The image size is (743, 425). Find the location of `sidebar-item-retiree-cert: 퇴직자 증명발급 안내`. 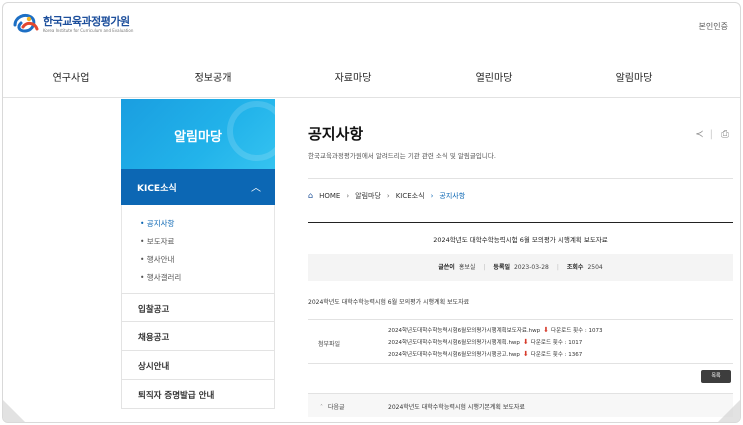

sidebar-item-retiree-cert: 퇴직자 증명발급 안내 is located at coordinates (198, 394).